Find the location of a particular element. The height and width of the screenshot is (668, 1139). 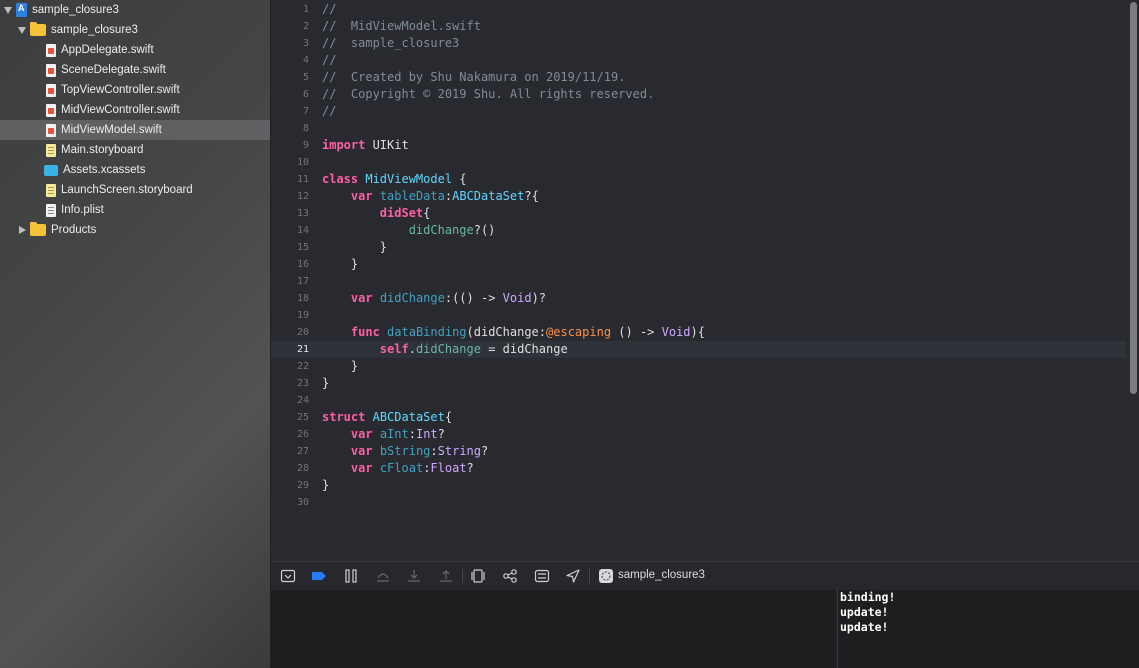

code-token: : is located at coordinates (448, 196).